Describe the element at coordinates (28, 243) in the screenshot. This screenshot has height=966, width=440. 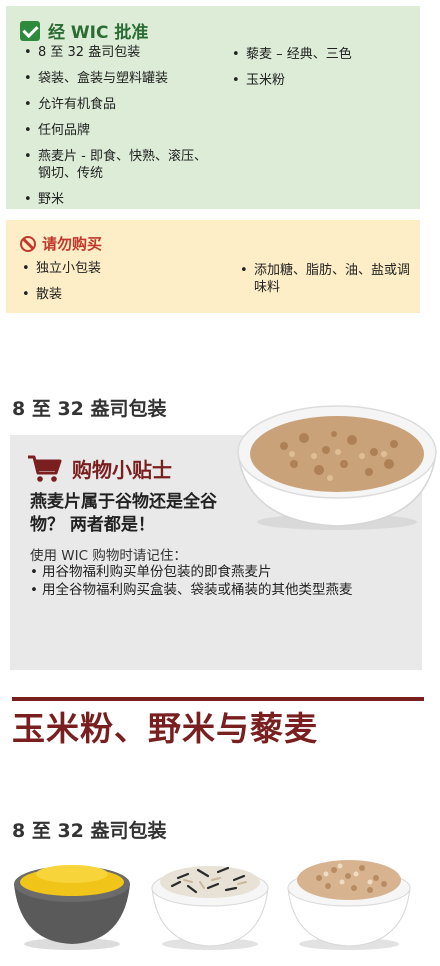
I see `prohibited-icon` at that location.